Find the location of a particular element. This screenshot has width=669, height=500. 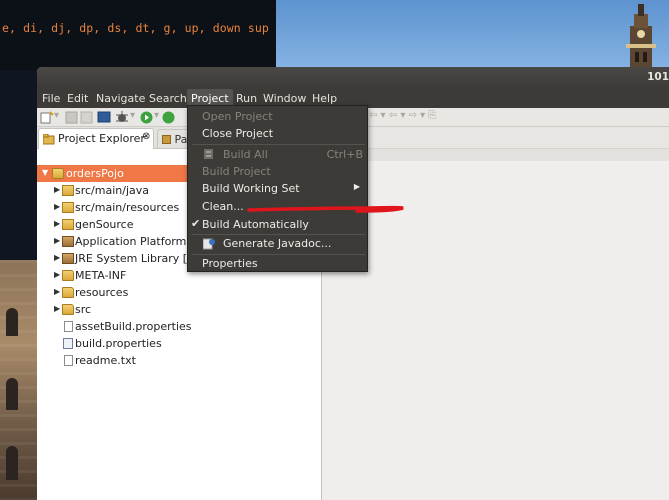

menu-item-open-project: Open Project is located at coordinates (278, 116).